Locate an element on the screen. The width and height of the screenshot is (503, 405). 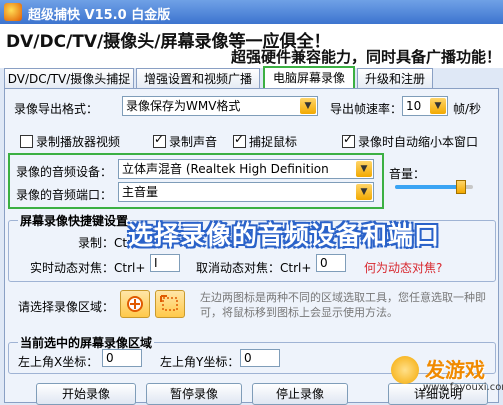
hotkey-group-title: 屏幕录像快捷键设置 is located at coordinates (74, 220).